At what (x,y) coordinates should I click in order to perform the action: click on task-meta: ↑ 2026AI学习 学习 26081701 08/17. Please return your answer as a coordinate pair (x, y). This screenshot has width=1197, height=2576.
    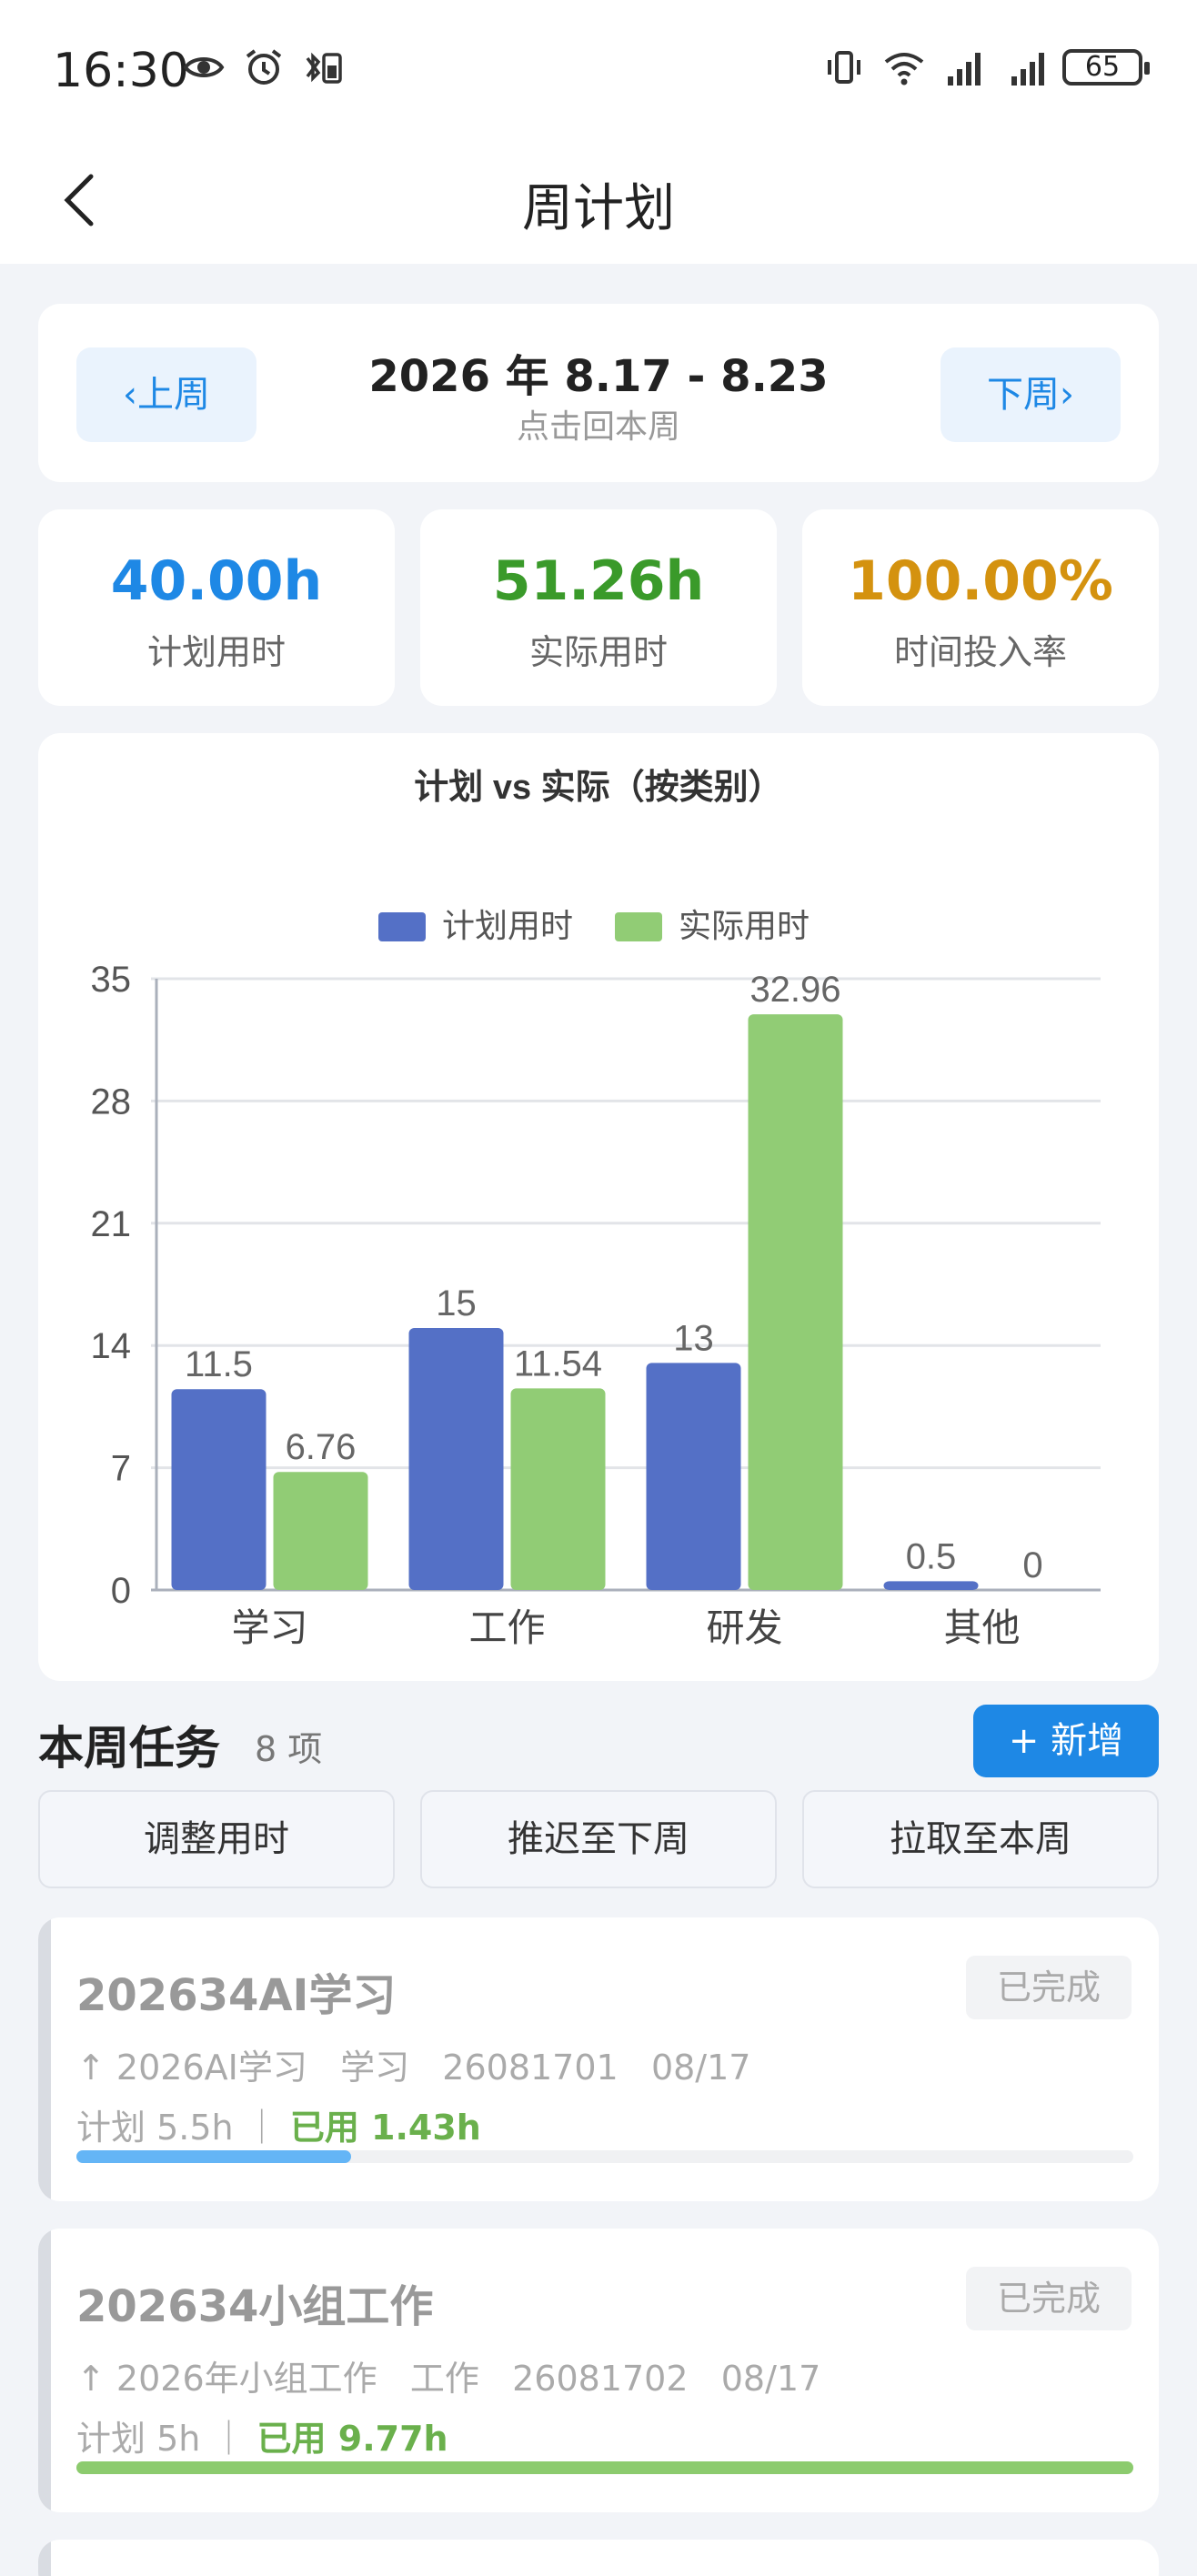
    Looking at the image, I should click on (413, 2068).